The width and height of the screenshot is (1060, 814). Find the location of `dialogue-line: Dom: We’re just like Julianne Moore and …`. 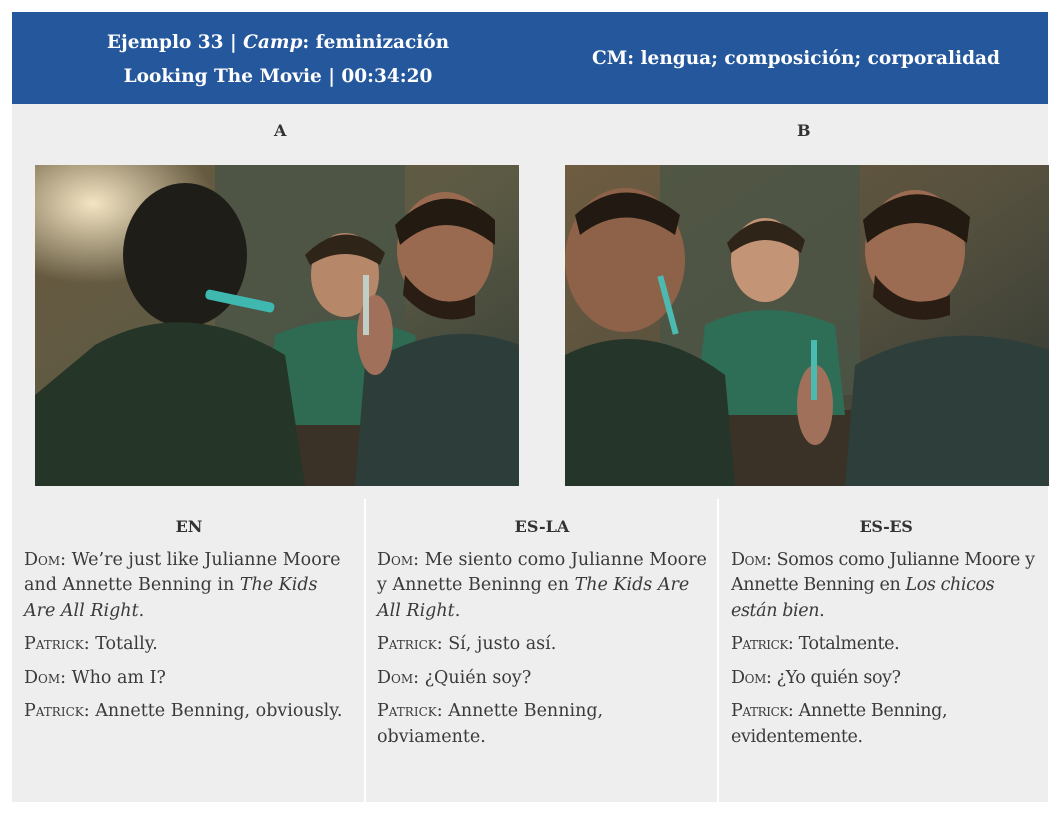

dialogue-line: Dom: We’re just like Julianne Moore and … is located at coordinates (182, 585).